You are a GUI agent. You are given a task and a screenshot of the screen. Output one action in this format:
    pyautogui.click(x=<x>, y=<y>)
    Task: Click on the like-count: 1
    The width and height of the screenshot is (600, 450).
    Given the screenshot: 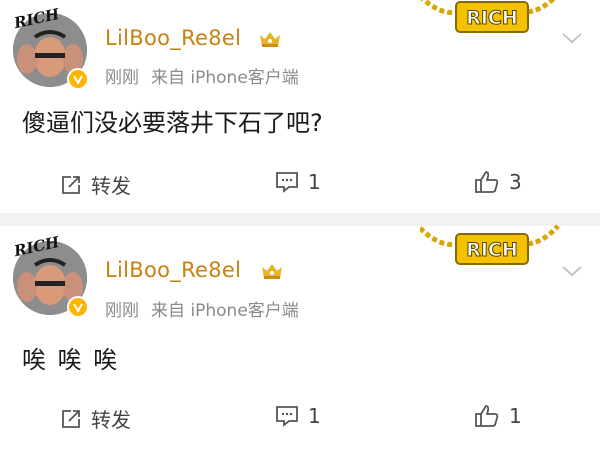 What is the action you would take?
    pyautogui.click(x=515, y=416)
    